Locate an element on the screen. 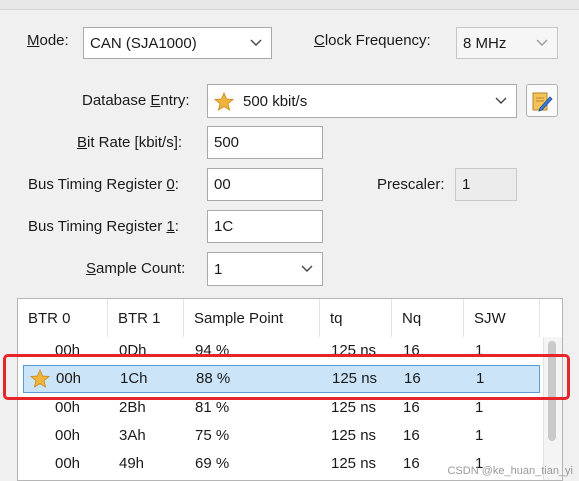  table-cell: 94 % is located at coordinates (212, 350).